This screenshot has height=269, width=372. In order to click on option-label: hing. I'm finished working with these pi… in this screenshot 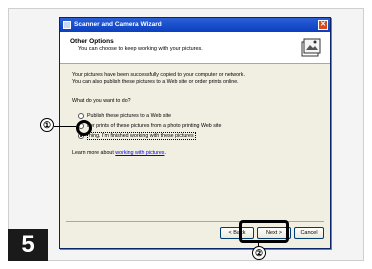, I will do `click(141, 136)`.